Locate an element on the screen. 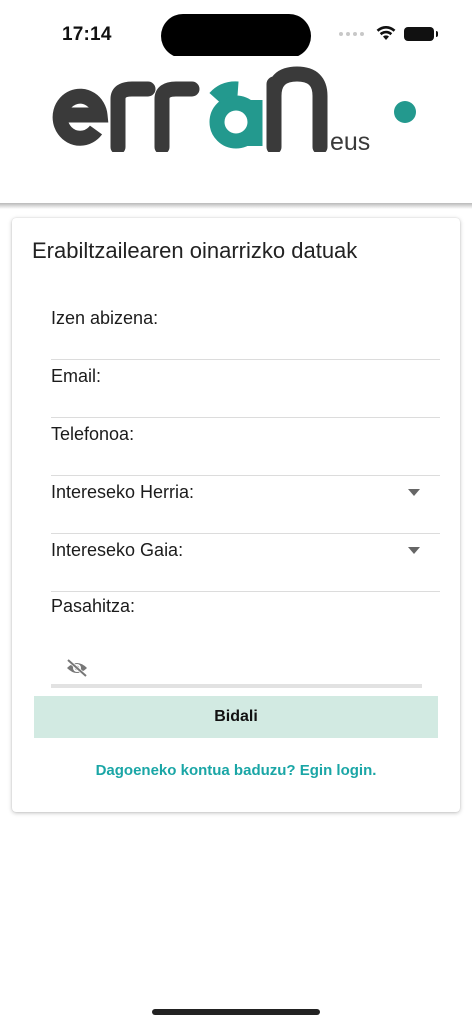 The width and height of the screenshot is (472, 1024). app-header: eus is located at coordinates (236, 130).